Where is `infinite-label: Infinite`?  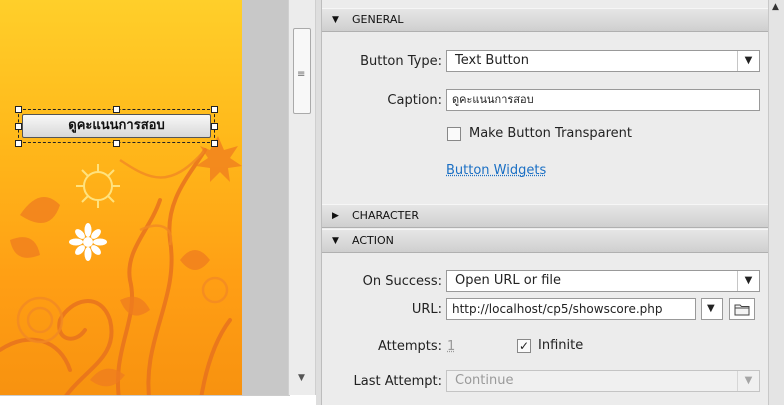
infinite-label: Infinite is located at coordinates (561, 345).